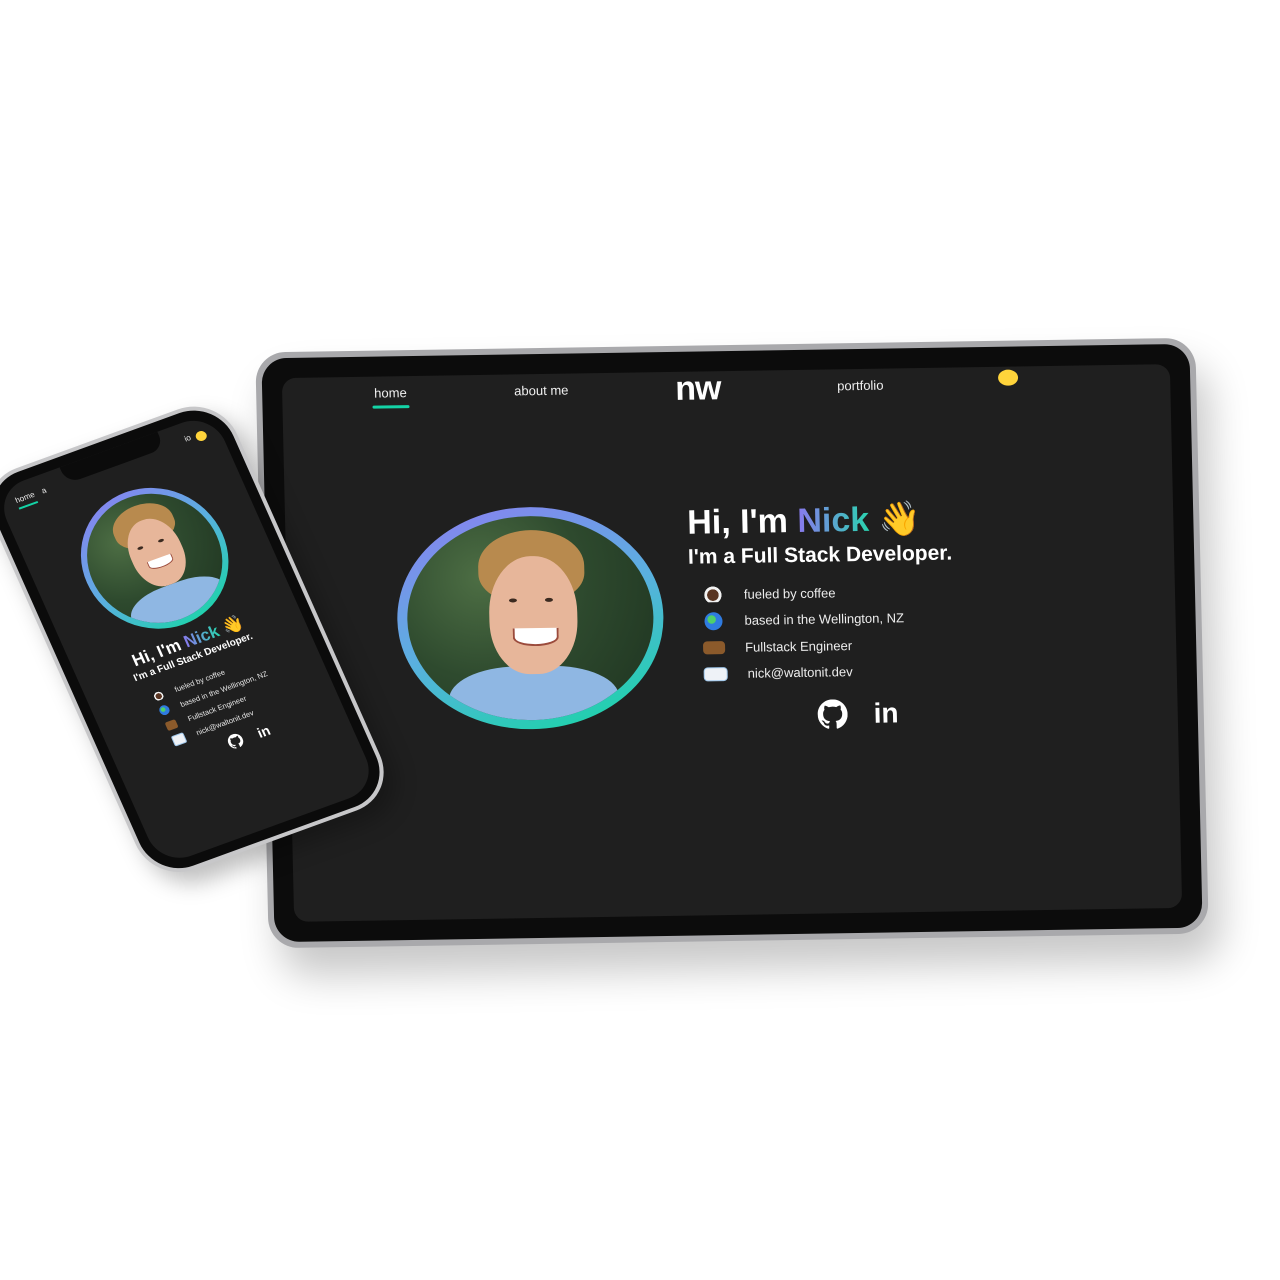 The height and width of the screenshot is (1280, 1280). I want to click on greeting-prefix: Hi, I'm, so click(742, 521).